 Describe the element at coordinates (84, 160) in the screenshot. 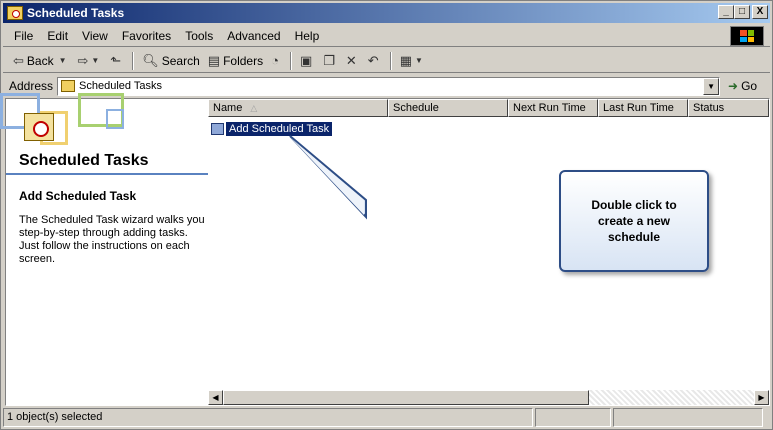

I see `panel-title: Scheduled Tasks` at that location.